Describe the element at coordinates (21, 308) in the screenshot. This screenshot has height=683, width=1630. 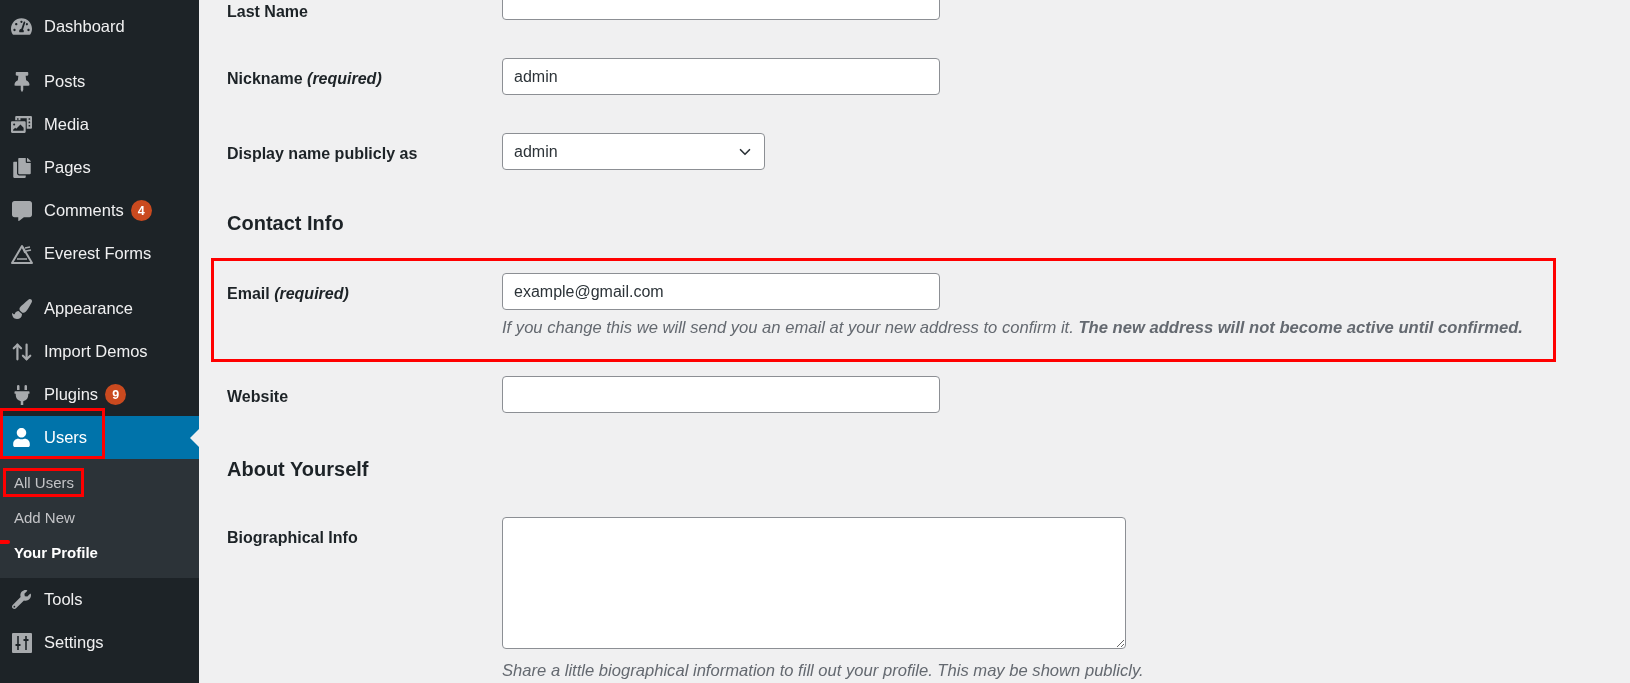
I see `paintbrush-icon` at that location.